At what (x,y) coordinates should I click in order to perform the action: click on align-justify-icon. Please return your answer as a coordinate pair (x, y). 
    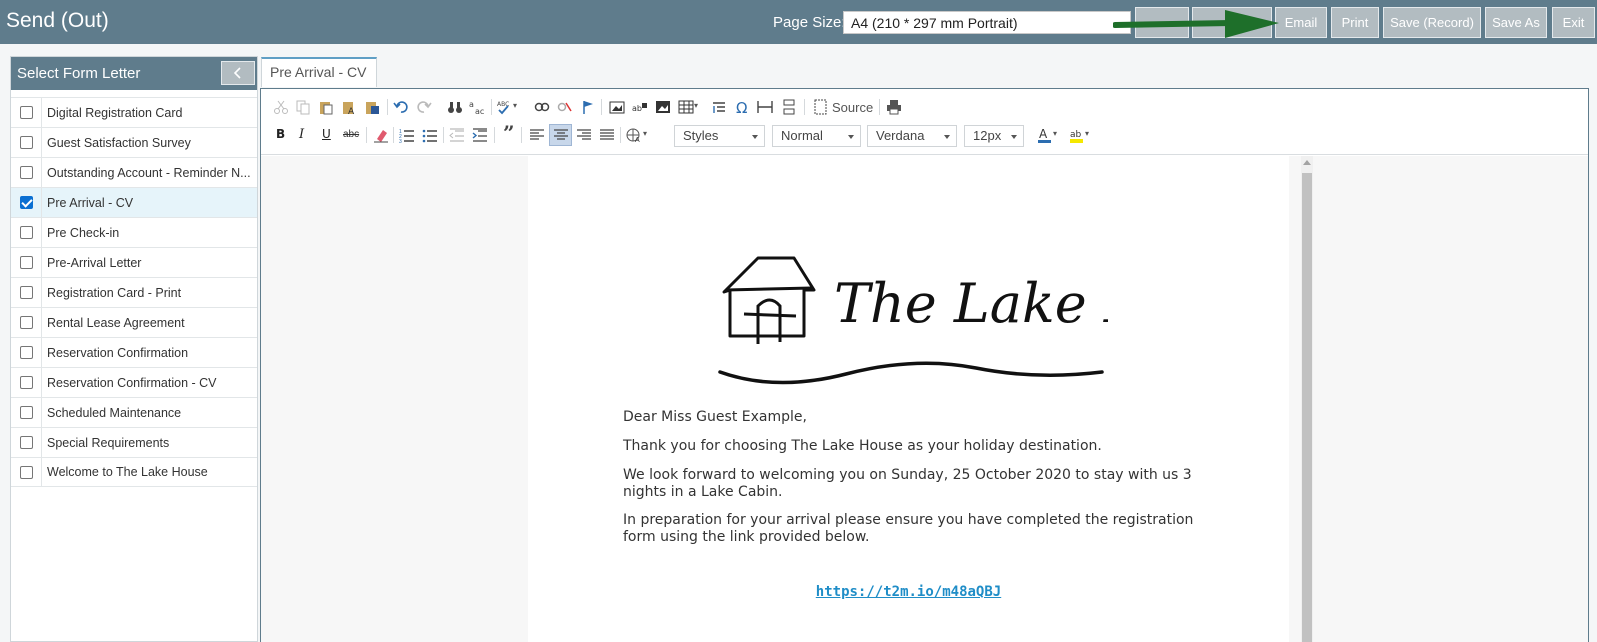
    Looking at the image, I should click on (607, 135).